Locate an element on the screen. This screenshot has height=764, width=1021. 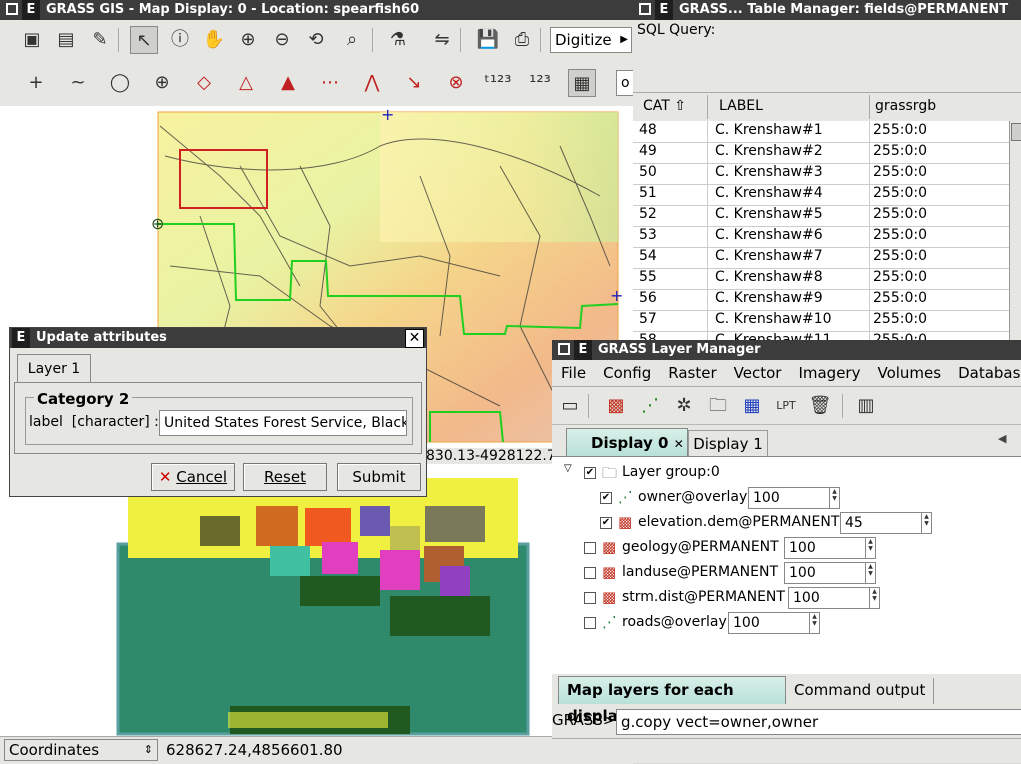
cancel-button: ✕ Cancel is located at coordinates (193, 477).